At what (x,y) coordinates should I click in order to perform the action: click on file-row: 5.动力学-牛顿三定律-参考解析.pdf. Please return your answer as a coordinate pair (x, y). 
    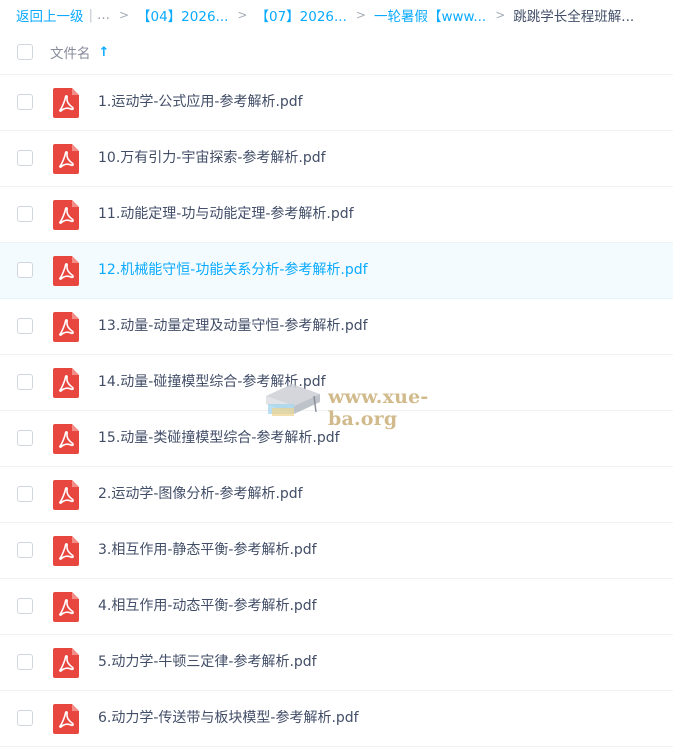
    Looking at the image, I should click on (336, 663).